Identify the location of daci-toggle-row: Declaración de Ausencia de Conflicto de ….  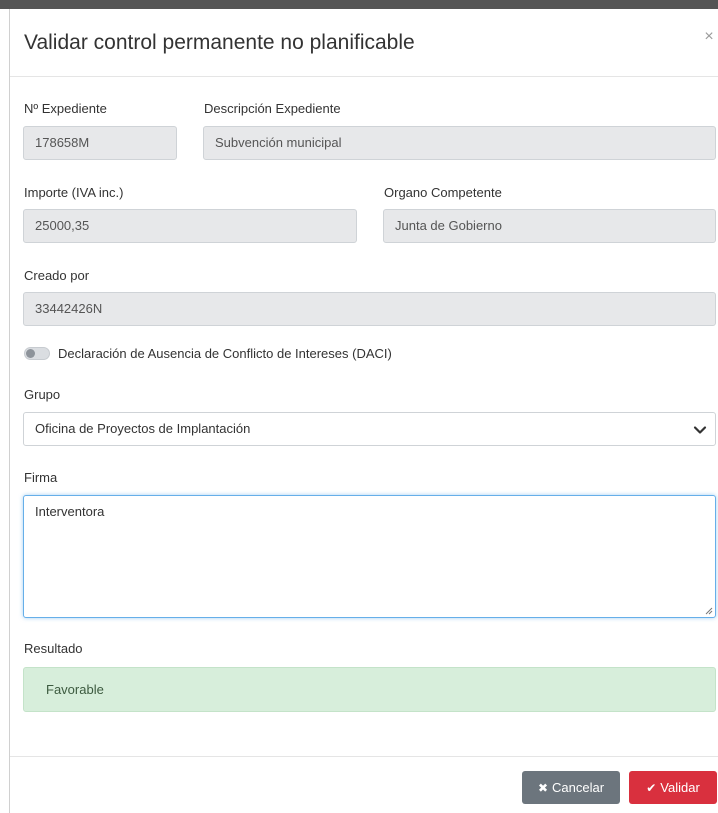
(208, 353).